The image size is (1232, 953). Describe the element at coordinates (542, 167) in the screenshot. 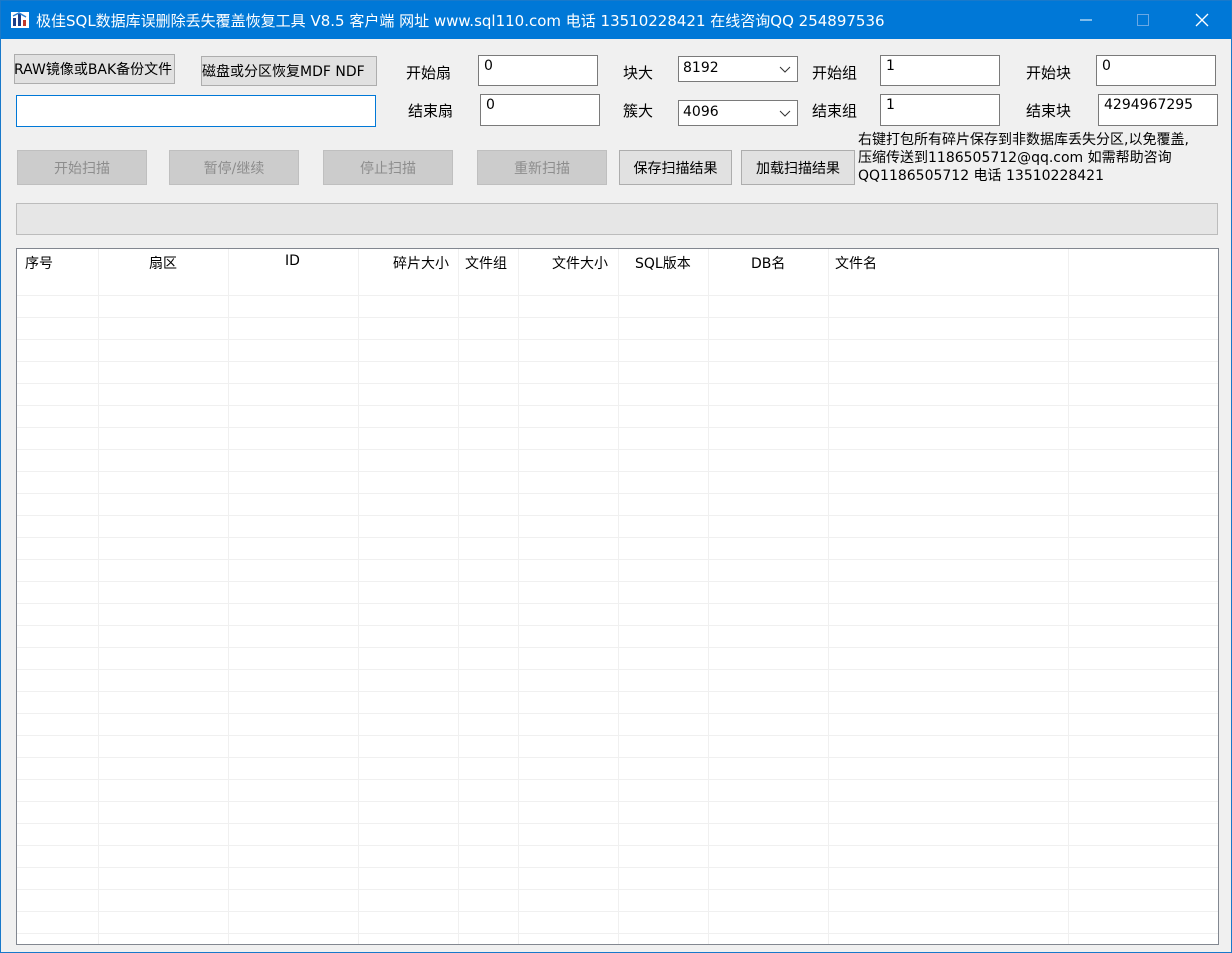

I see `rescan-button: 重新扫描` at that location.